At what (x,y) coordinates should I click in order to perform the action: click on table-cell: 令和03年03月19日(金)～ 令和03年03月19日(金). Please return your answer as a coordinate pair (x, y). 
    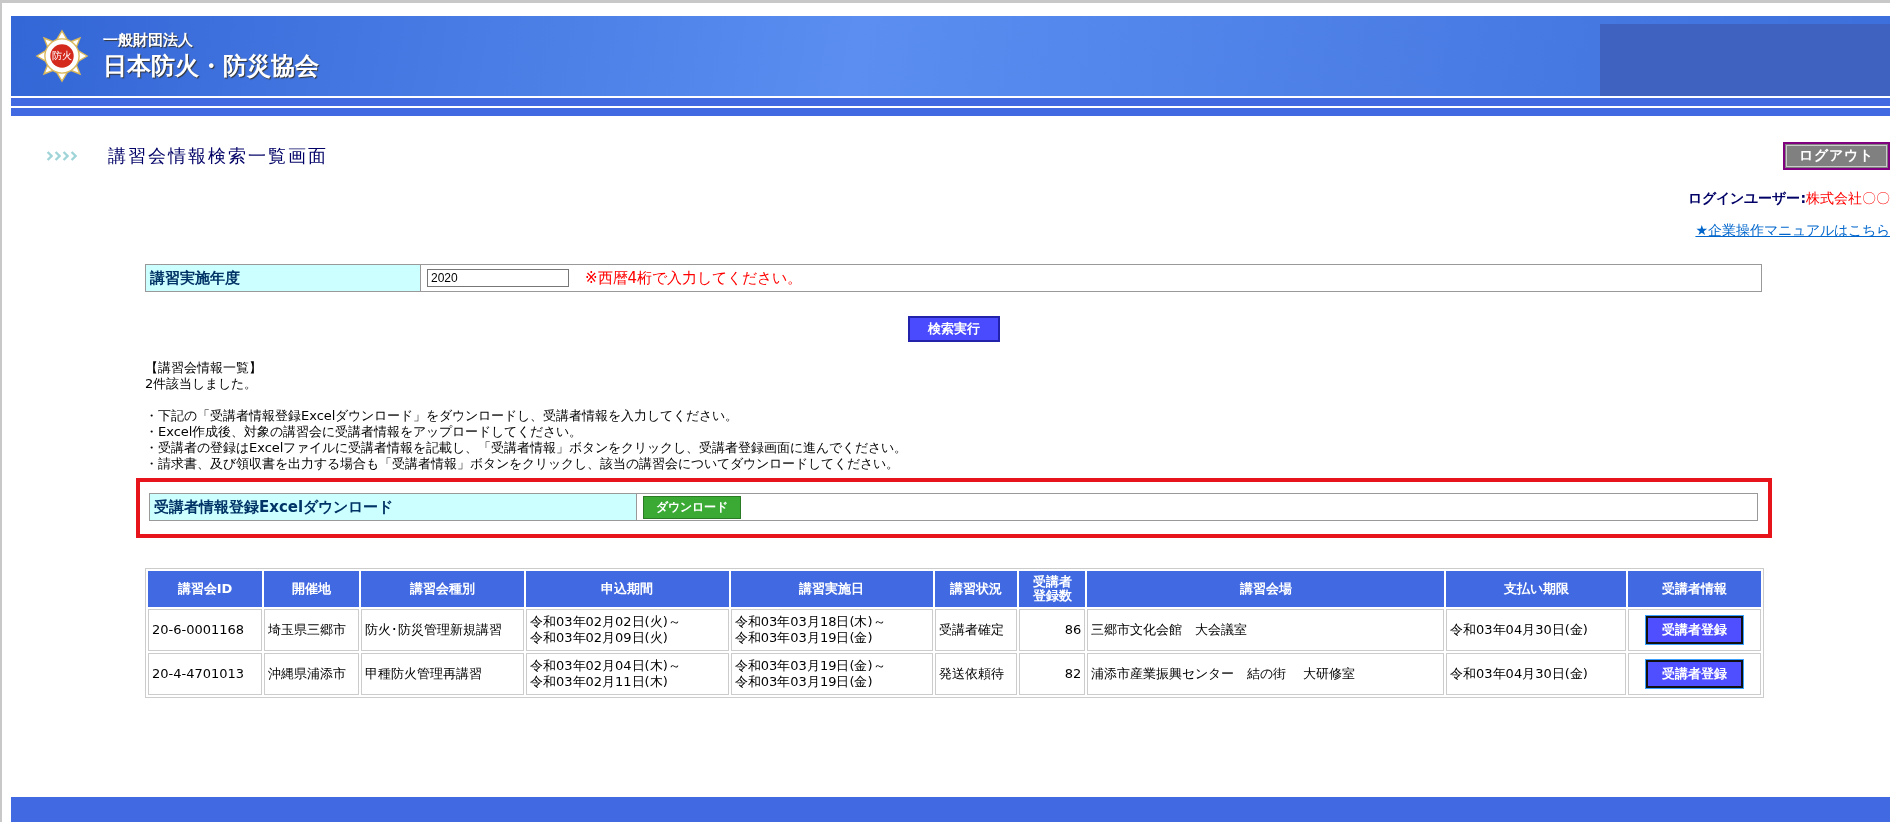
    Looking at the image, I should click on (831, 674).